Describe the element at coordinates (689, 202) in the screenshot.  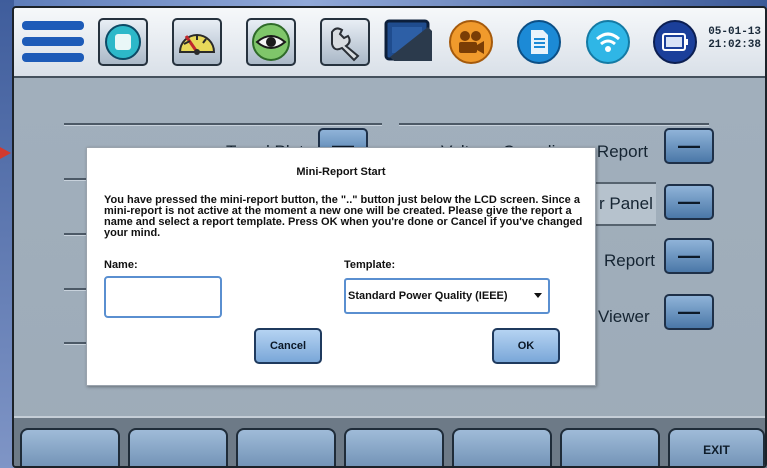
I see `panel-button: —` at that location.